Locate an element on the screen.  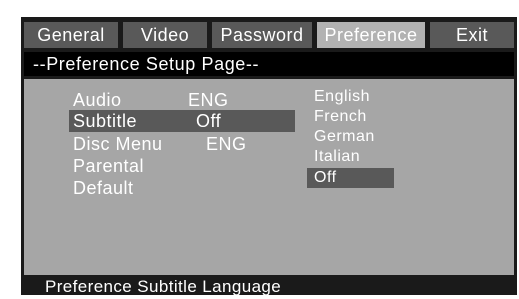
setting-label: Default is located at coordinates (103, 188).